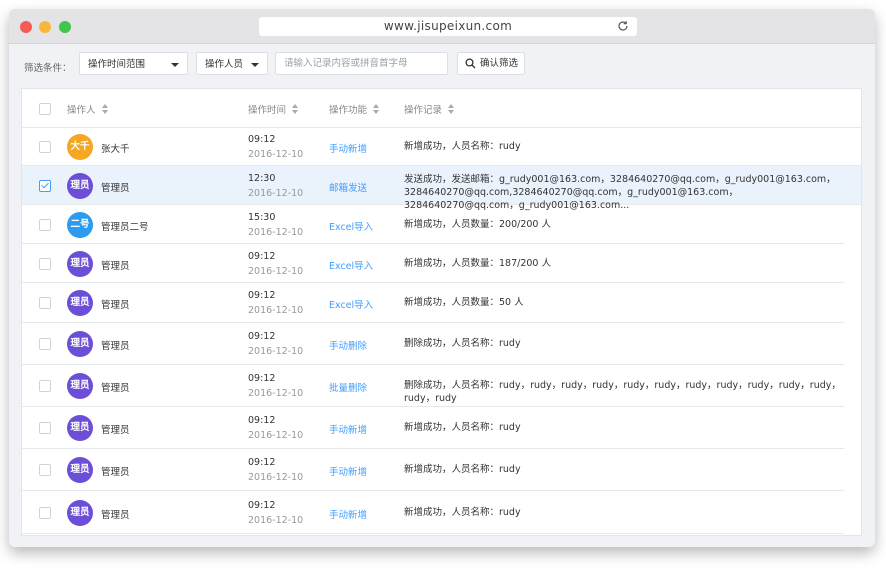  Describe the element at coordinates (45, 27) in the screenshot. I see `minimize-window-button` at that location.